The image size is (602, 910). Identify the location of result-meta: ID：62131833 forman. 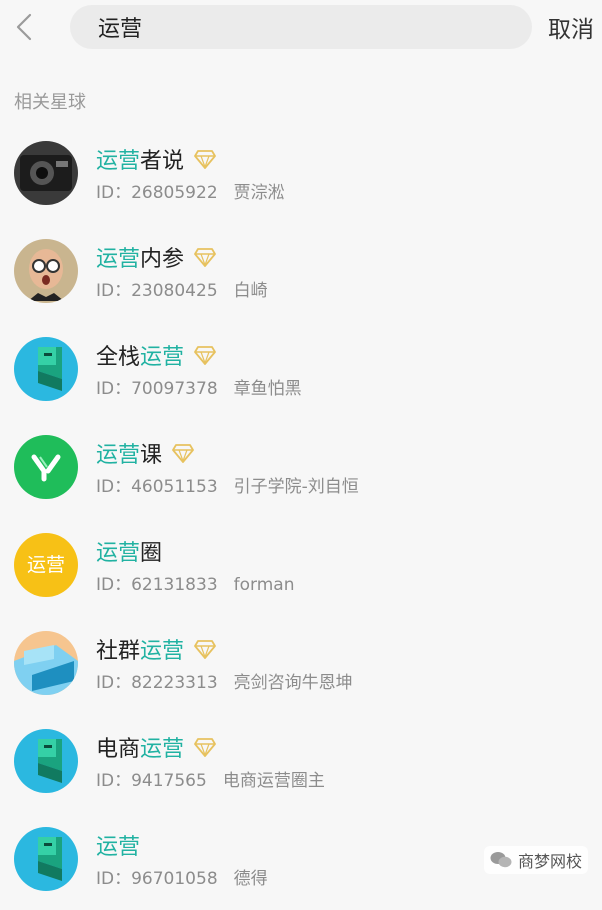
(195, 582).